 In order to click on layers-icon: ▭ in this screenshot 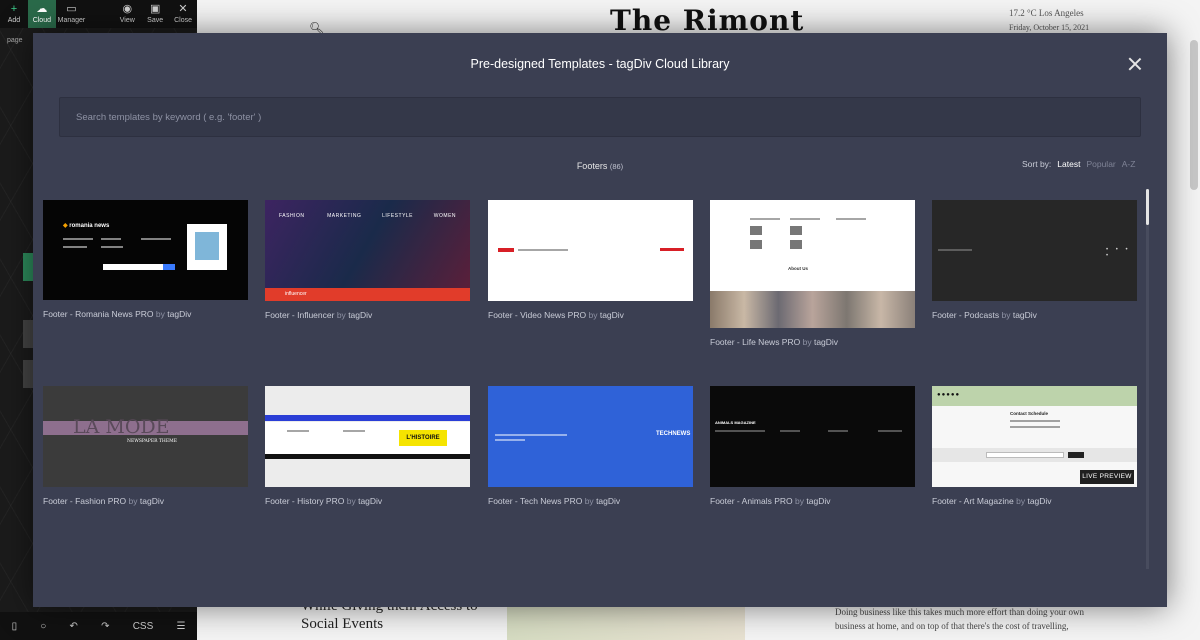, I will do `click(71, 9)`.